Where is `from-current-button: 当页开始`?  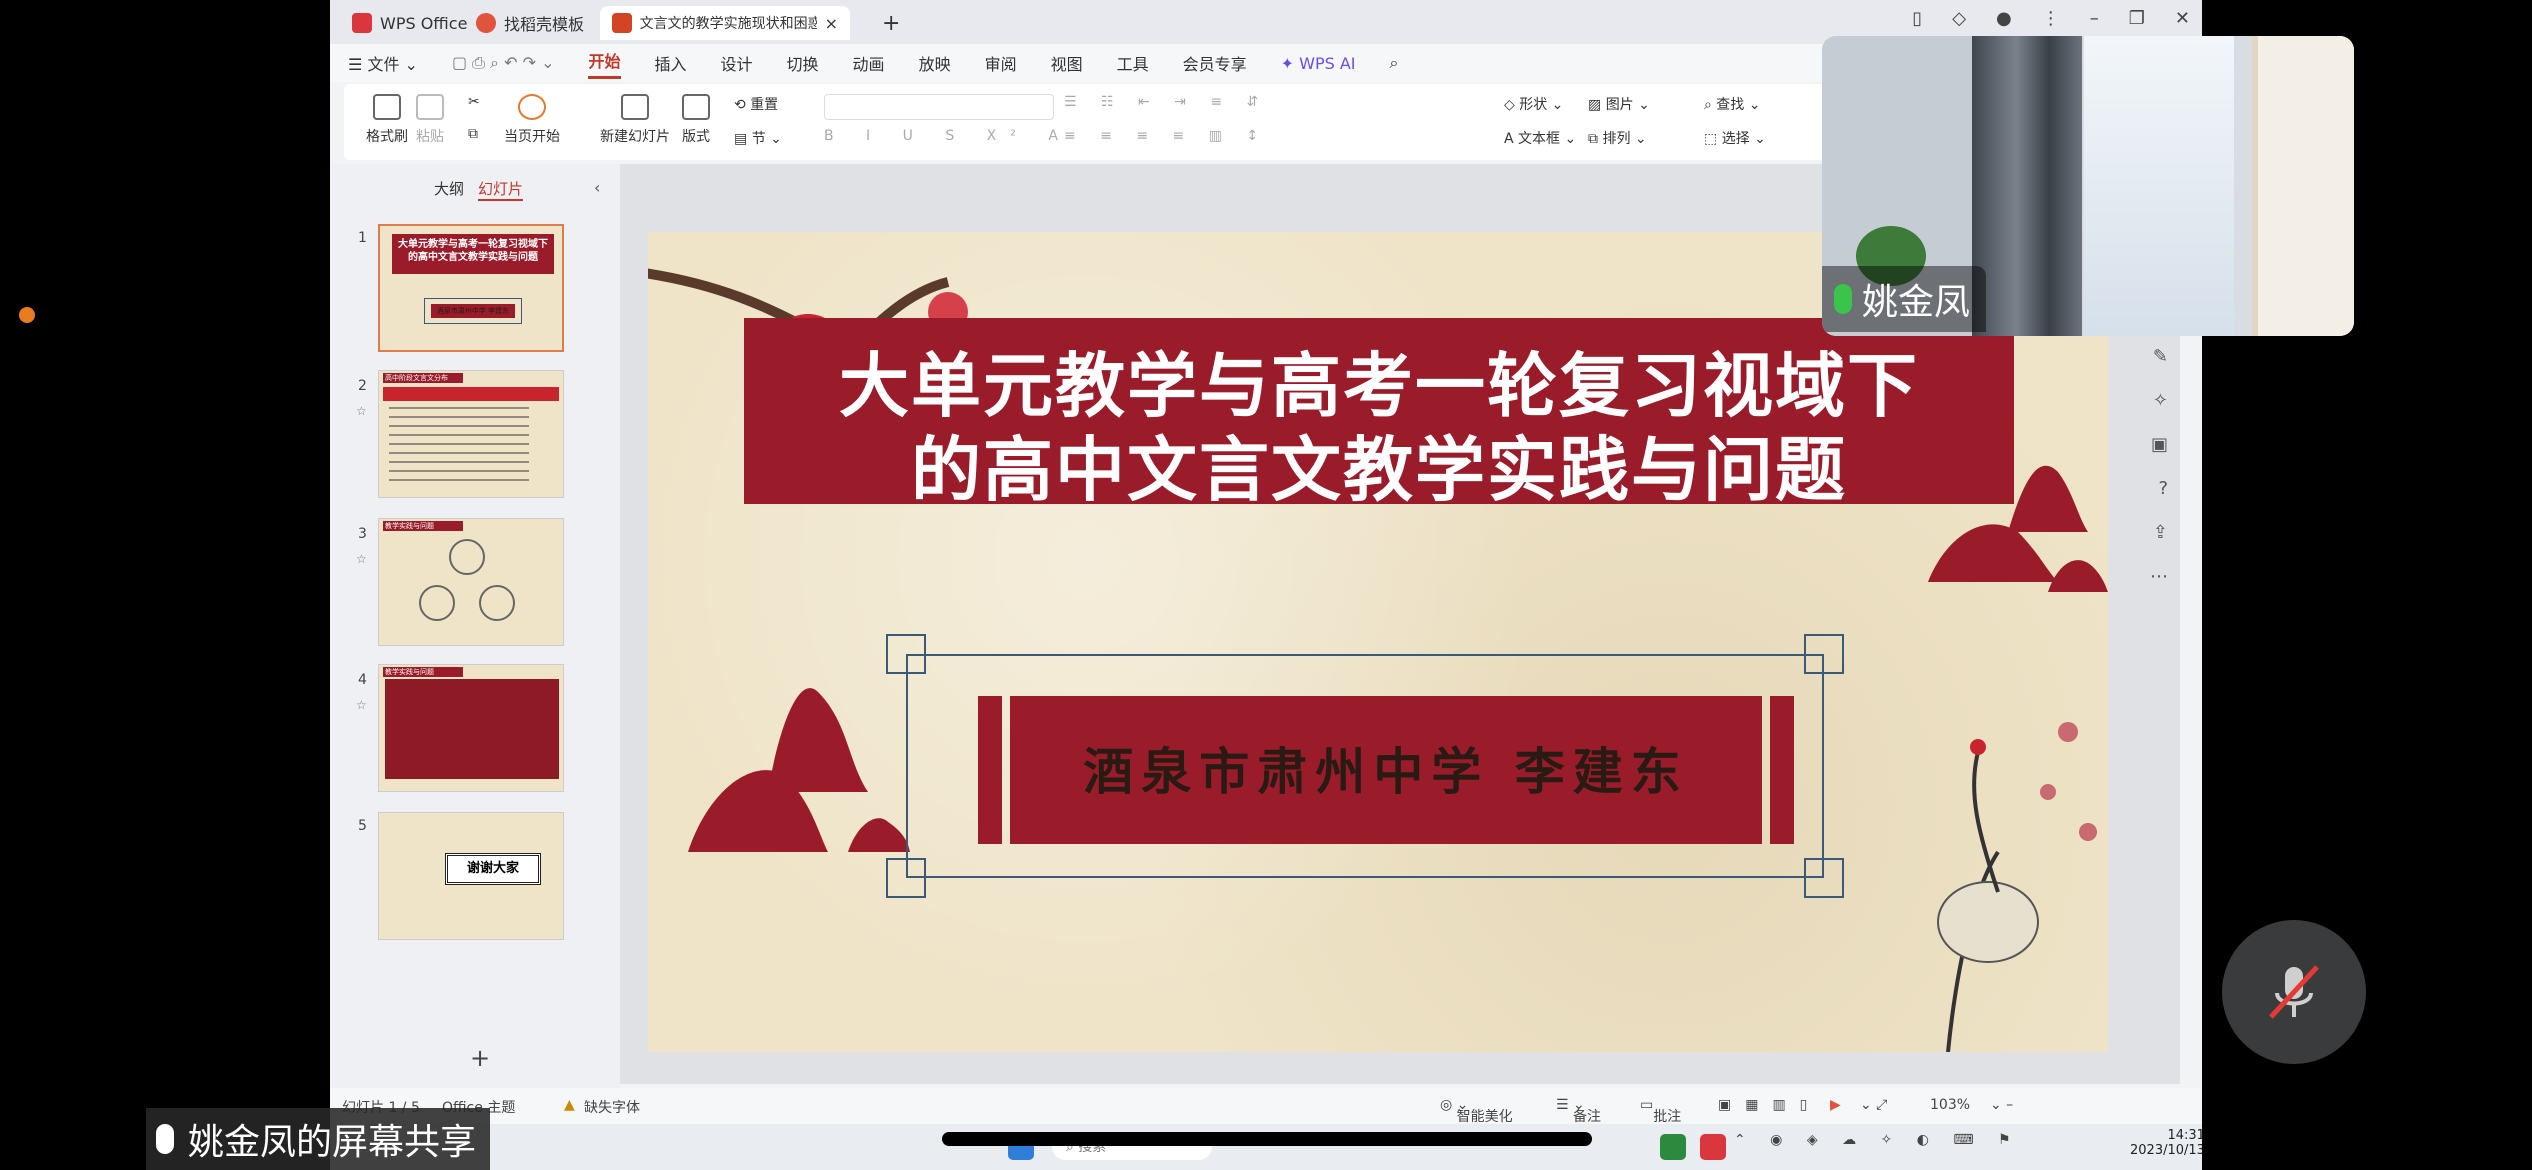 from-current-button: 当页开始 is located at coordinates (532, 120).